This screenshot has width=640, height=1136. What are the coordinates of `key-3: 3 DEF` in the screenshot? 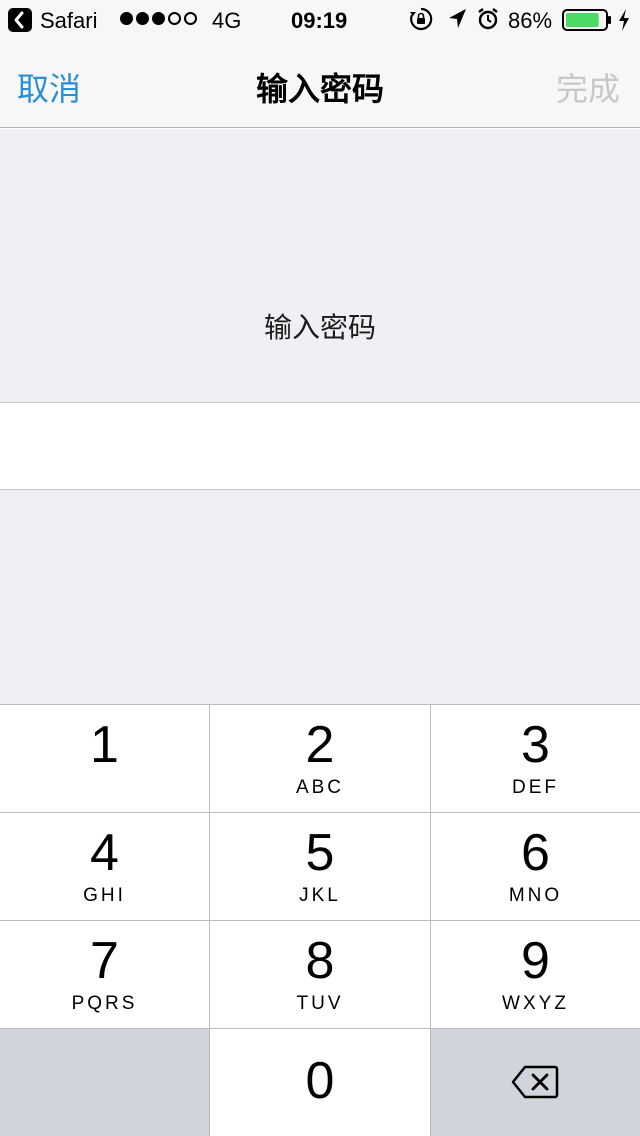 It's located at (535, 758).